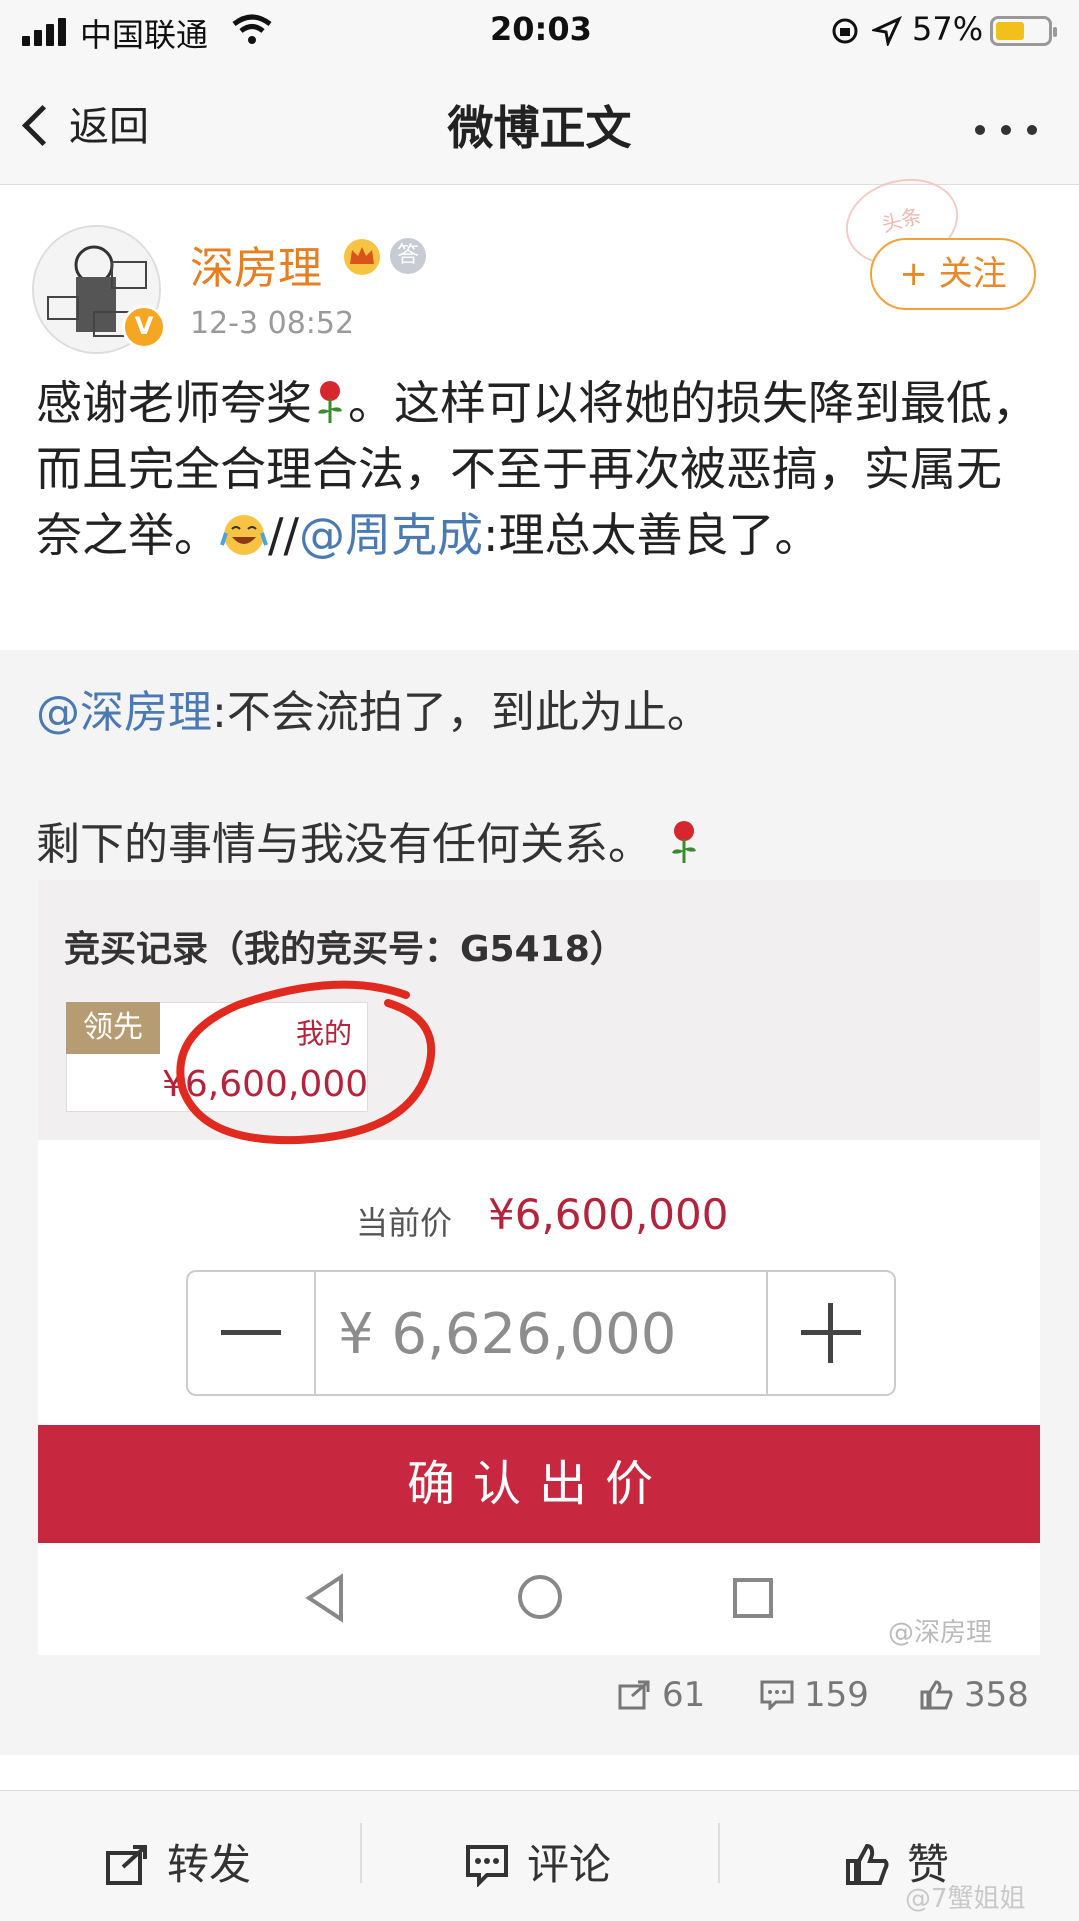  I want to click on minus-icon, so click(251, 1332).